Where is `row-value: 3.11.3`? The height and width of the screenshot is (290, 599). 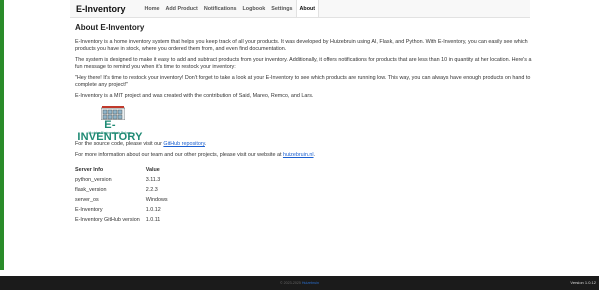
row-value: 3.11.3 is located at coordinates (153, 180).